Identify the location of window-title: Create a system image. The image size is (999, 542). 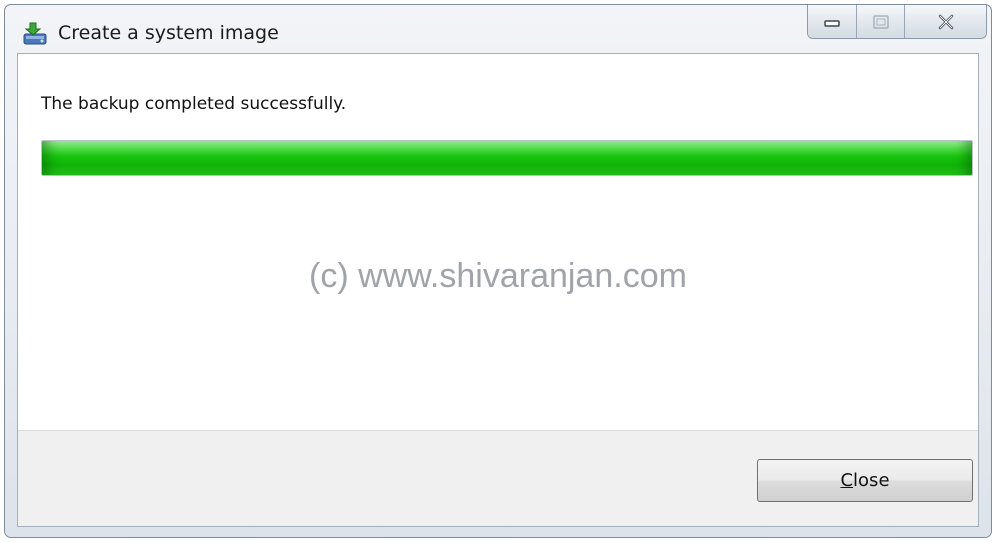
(168, 33).